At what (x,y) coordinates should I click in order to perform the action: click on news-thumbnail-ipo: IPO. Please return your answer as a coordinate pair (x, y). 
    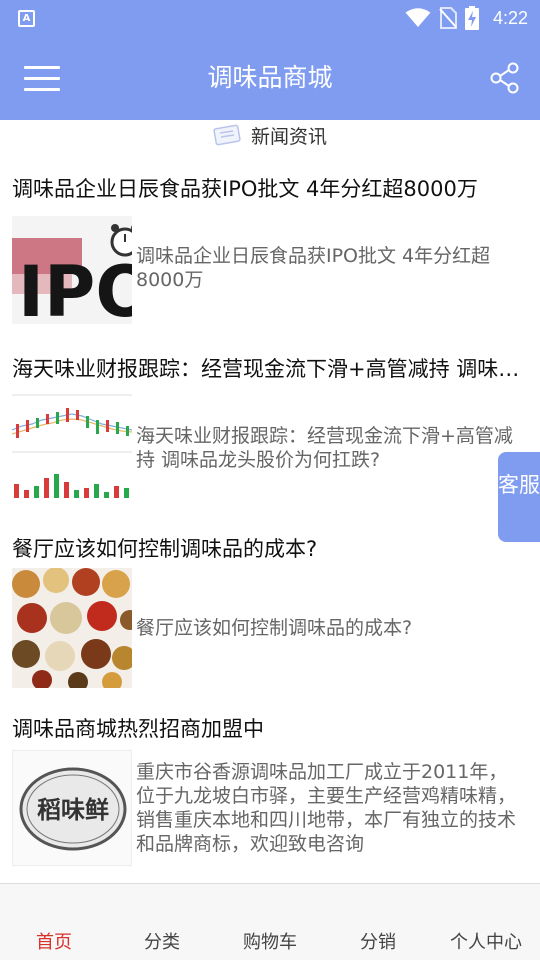
    Looking at the image, I should click on (72, 270).